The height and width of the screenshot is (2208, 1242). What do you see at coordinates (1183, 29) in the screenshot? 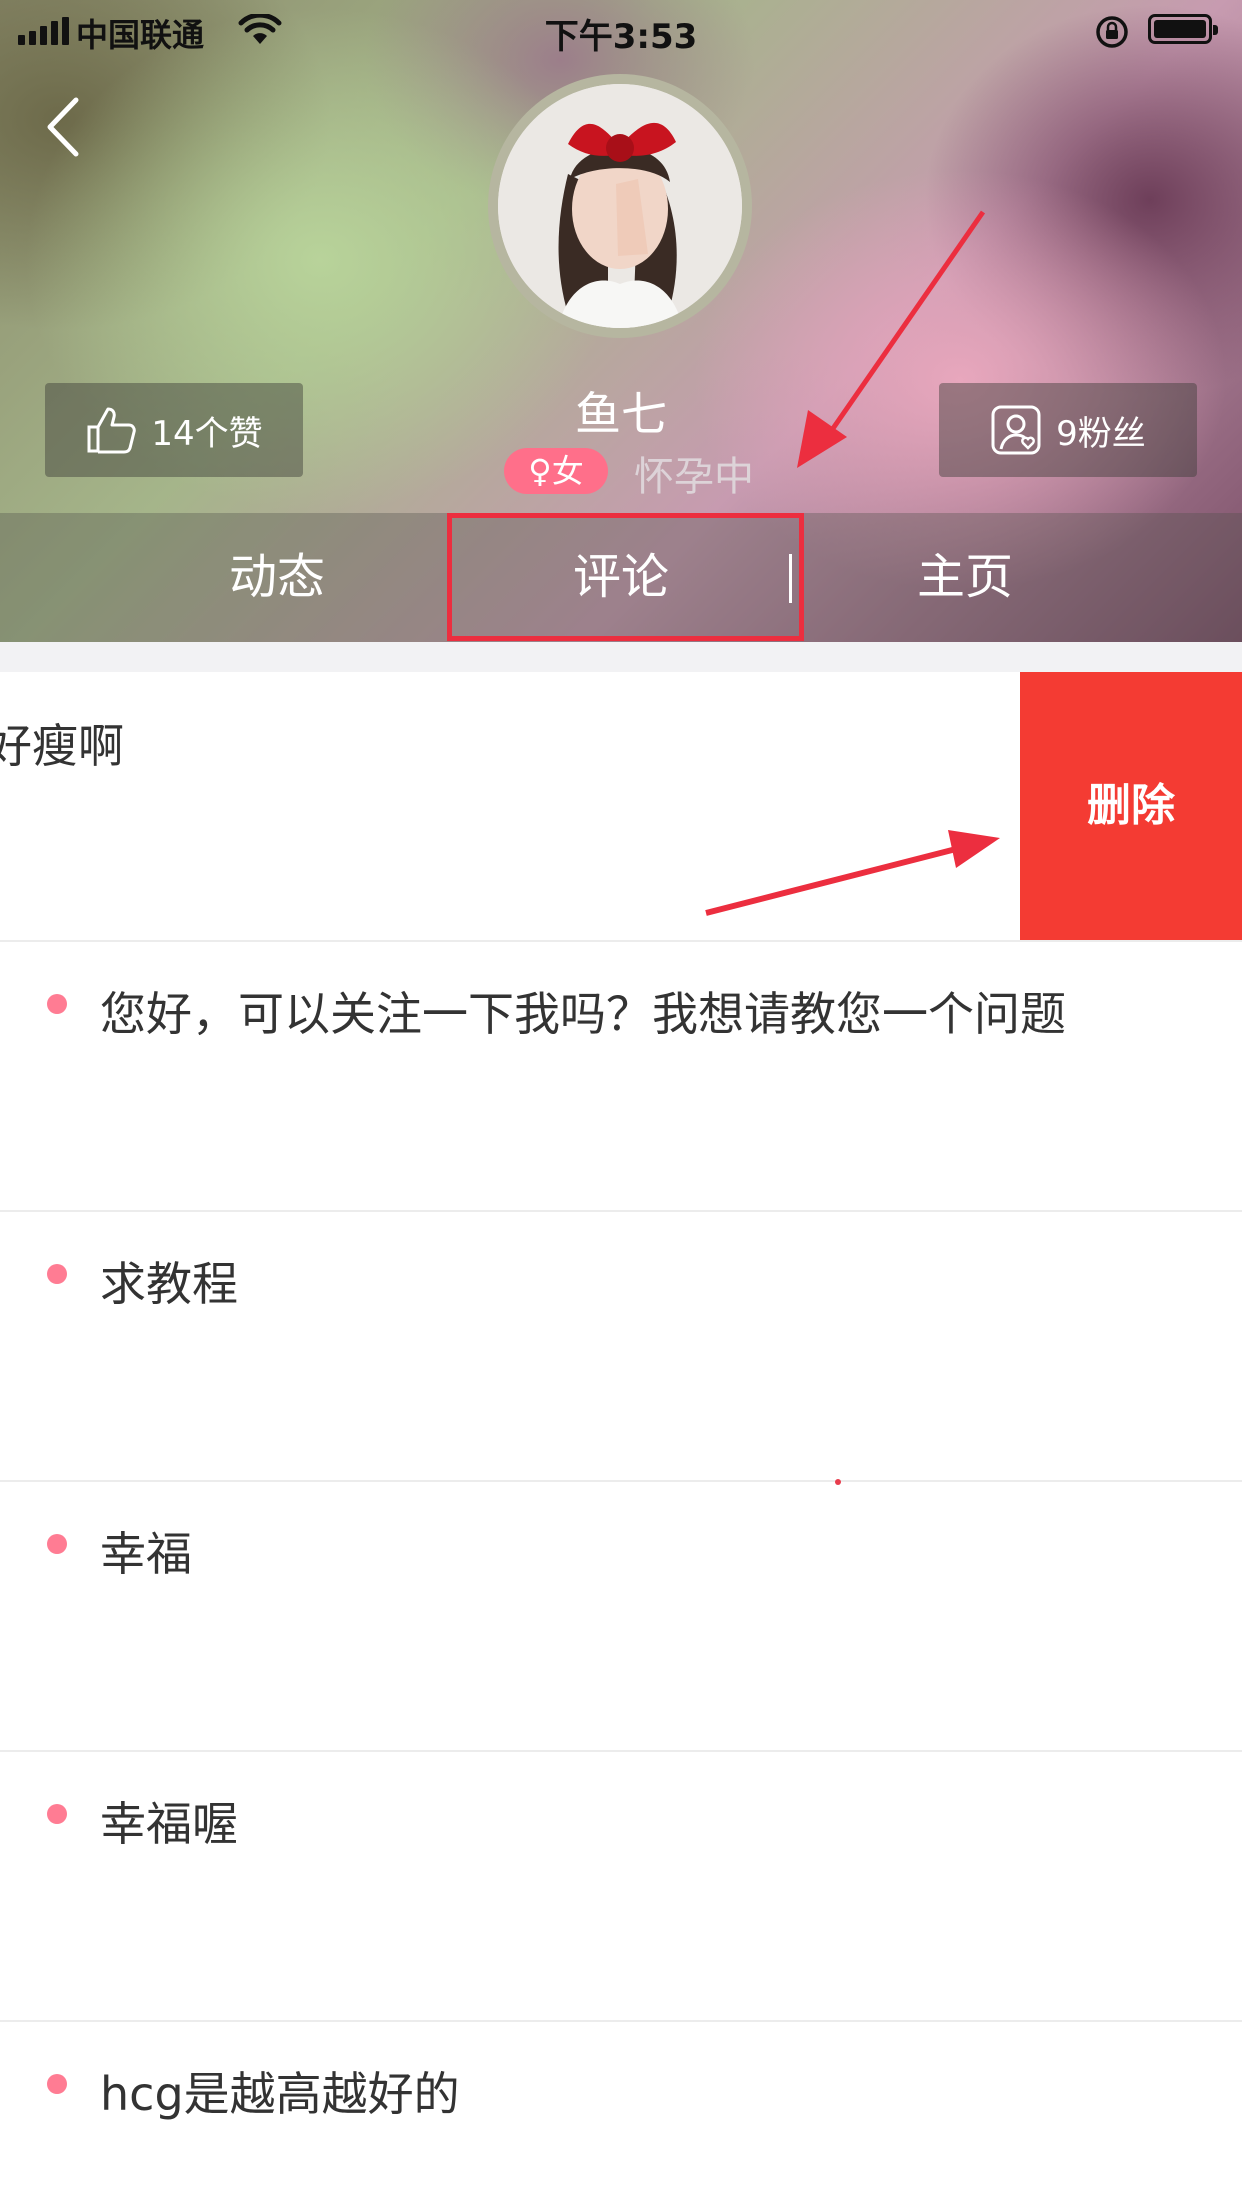
I see `battery-icon` at bounding box center [1183, 29].